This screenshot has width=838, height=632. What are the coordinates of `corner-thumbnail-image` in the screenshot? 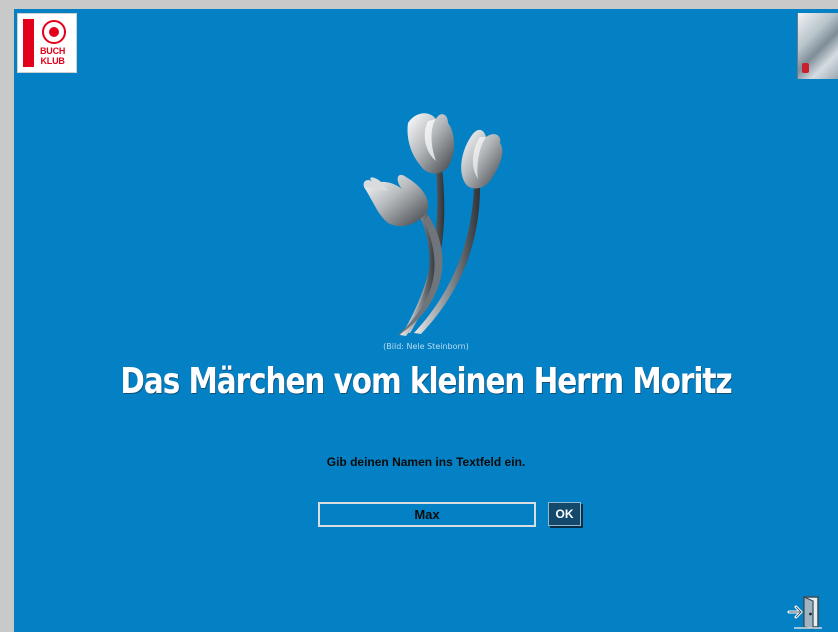 It's located at (817, 46).